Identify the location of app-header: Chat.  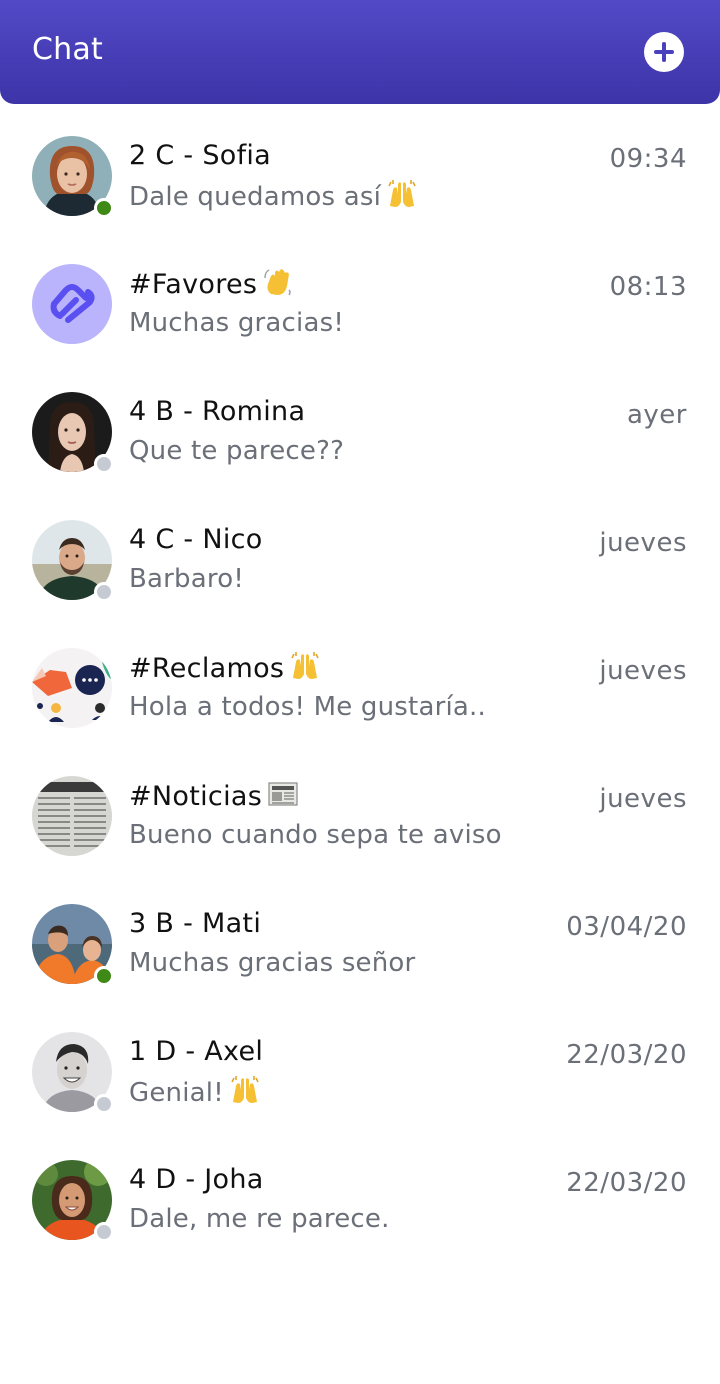
(360, 52).